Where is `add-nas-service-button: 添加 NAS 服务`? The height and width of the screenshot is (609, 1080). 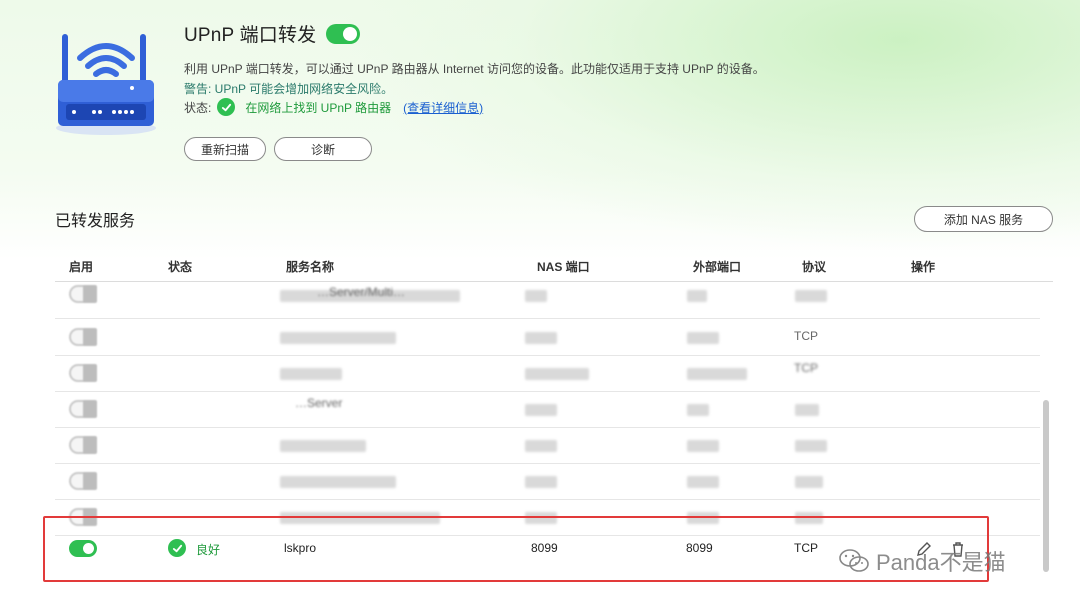
add-nas-service-button: 添加 NAS 服务 is located at coordinates (983, 219).